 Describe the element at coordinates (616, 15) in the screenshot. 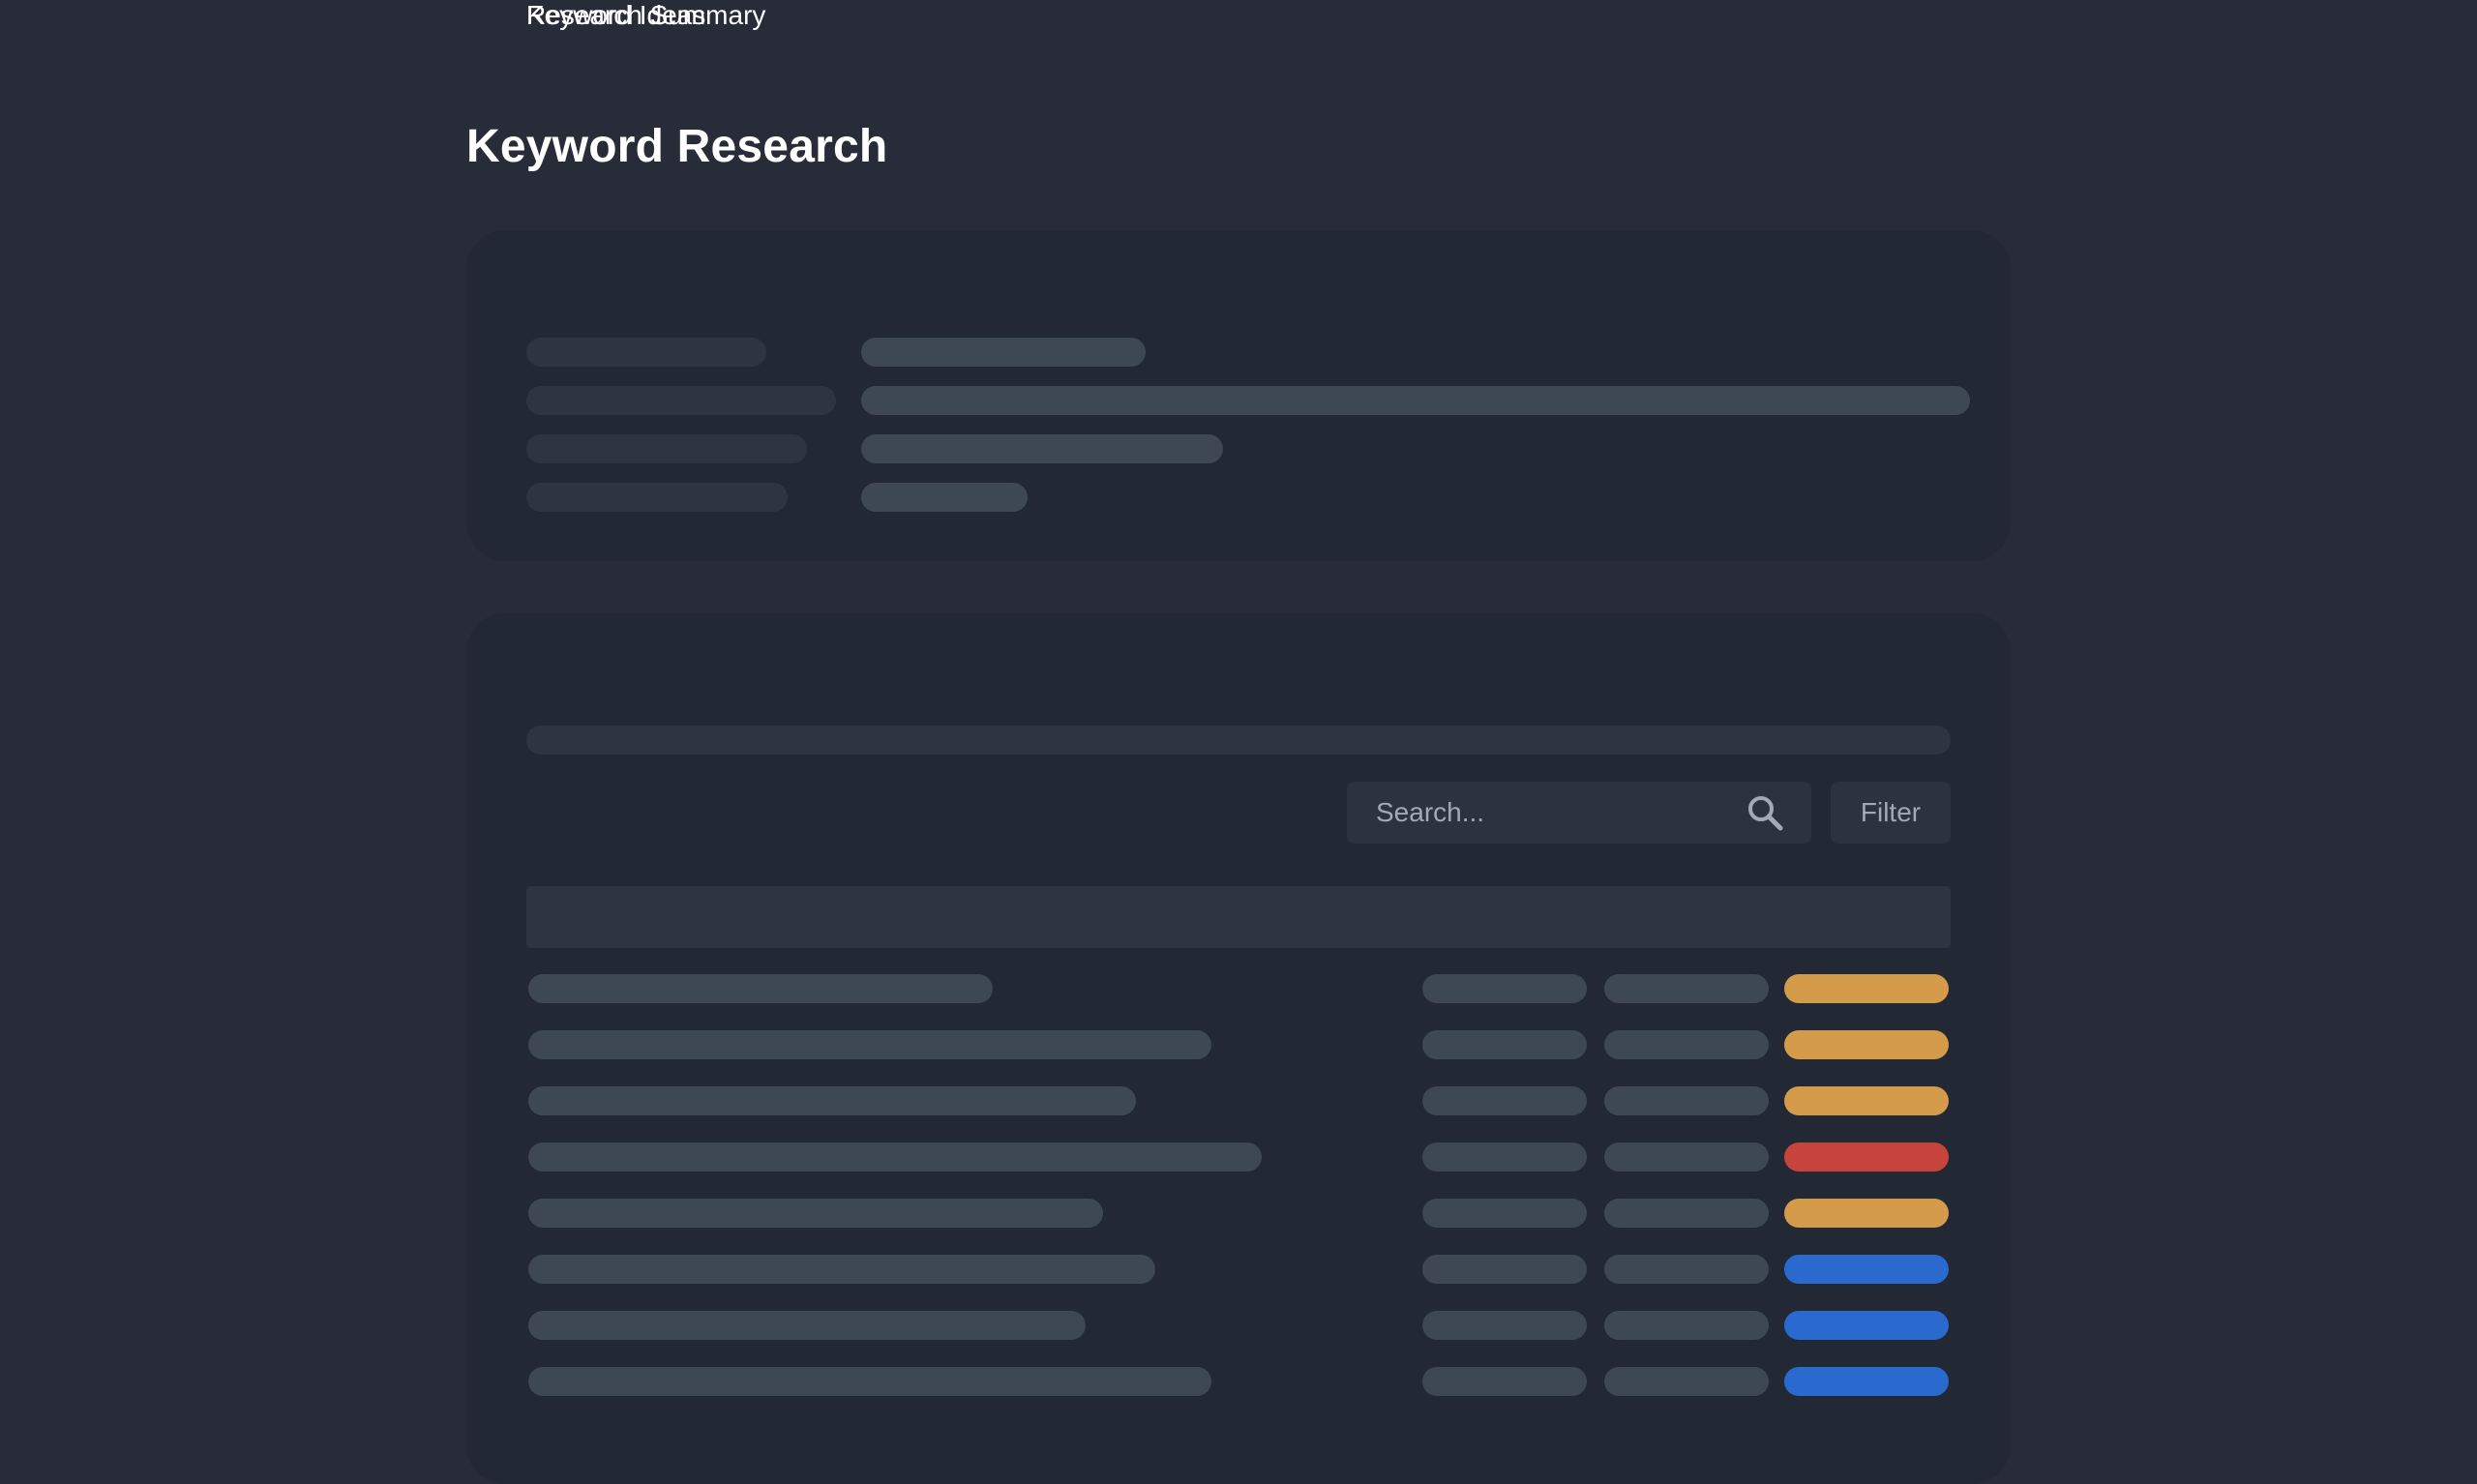

I see `keyword-ideas-title: Keyword Ideas` at that location.